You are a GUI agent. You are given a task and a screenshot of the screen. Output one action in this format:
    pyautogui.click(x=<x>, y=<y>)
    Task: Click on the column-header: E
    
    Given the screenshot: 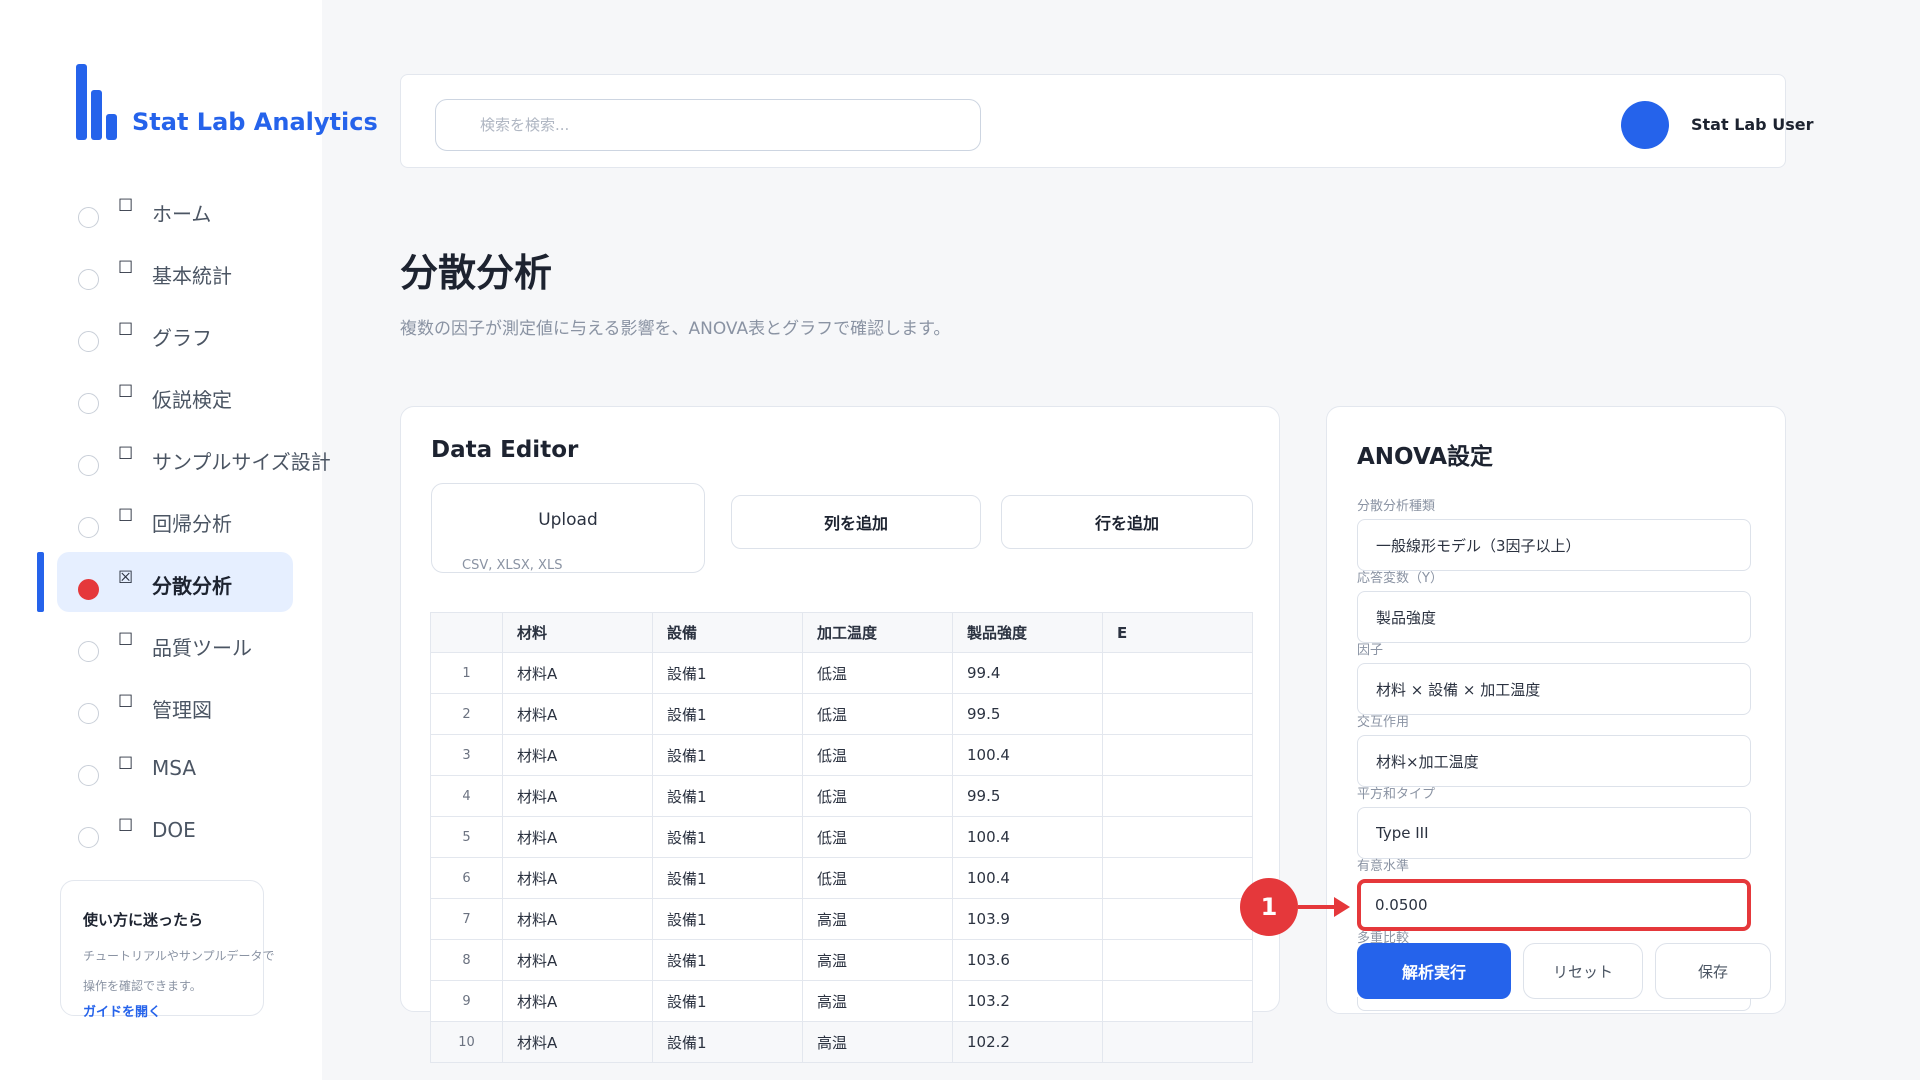 What is the action you would take?
    pyautogui.click(x=1177, y=632)
    